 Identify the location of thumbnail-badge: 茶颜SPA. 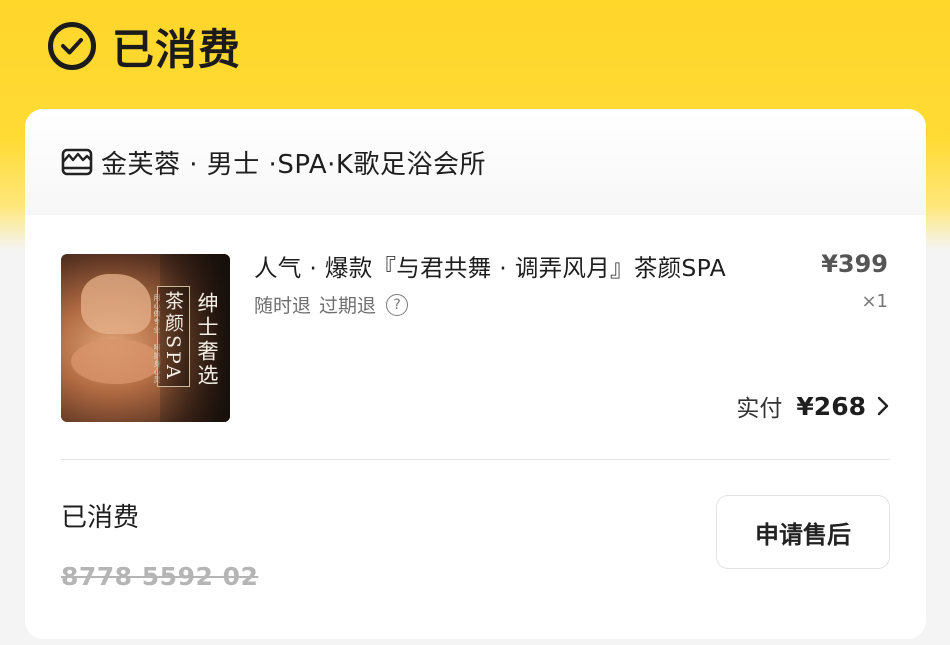
(173, 336).